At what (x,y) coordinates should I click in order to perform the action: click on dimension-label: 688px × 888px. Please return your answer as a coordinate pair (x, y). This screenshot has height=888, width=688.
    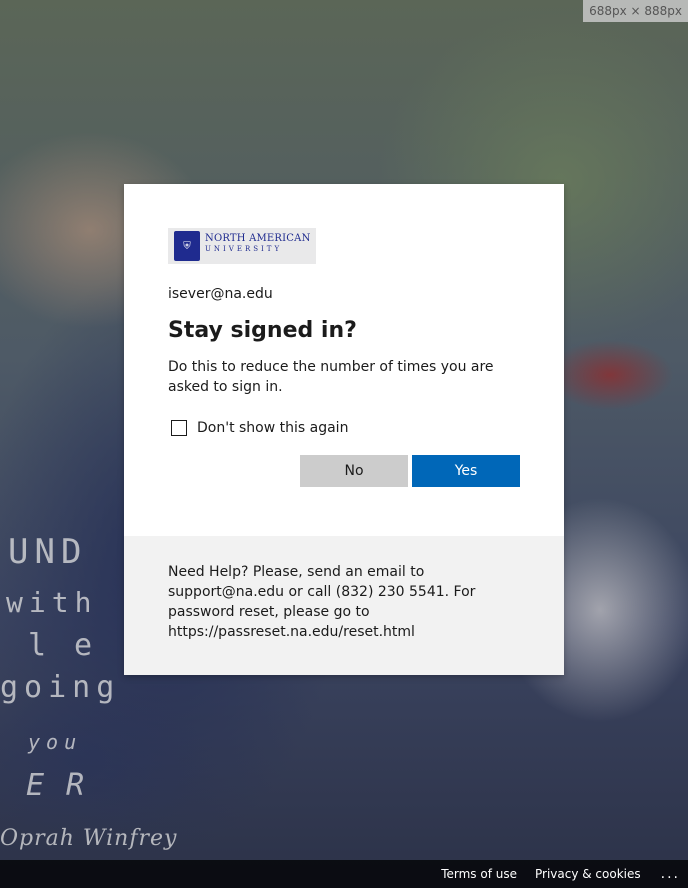
    Looking at the image, I should click on (635, 11).